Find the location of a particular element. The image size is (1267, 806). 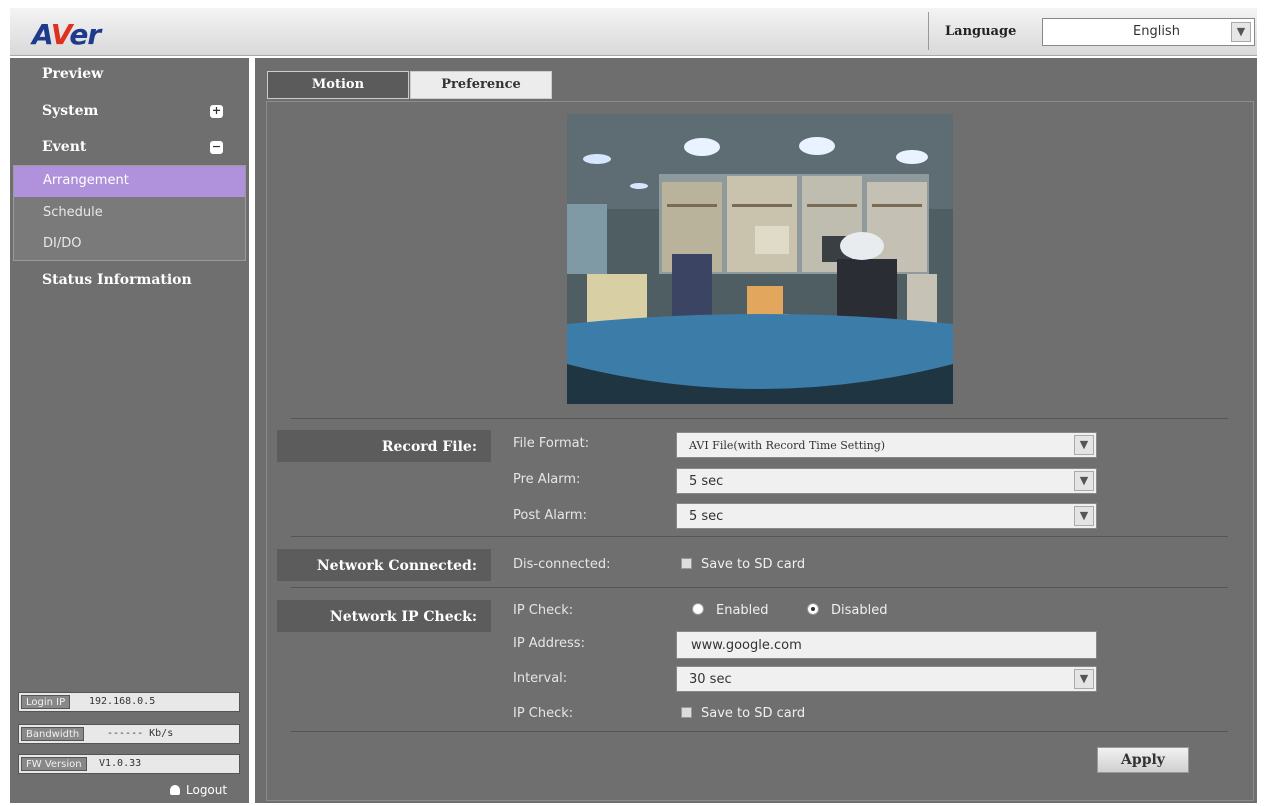

sidebar-item-di-do: DI/DO is located at coordinates (129, 244).